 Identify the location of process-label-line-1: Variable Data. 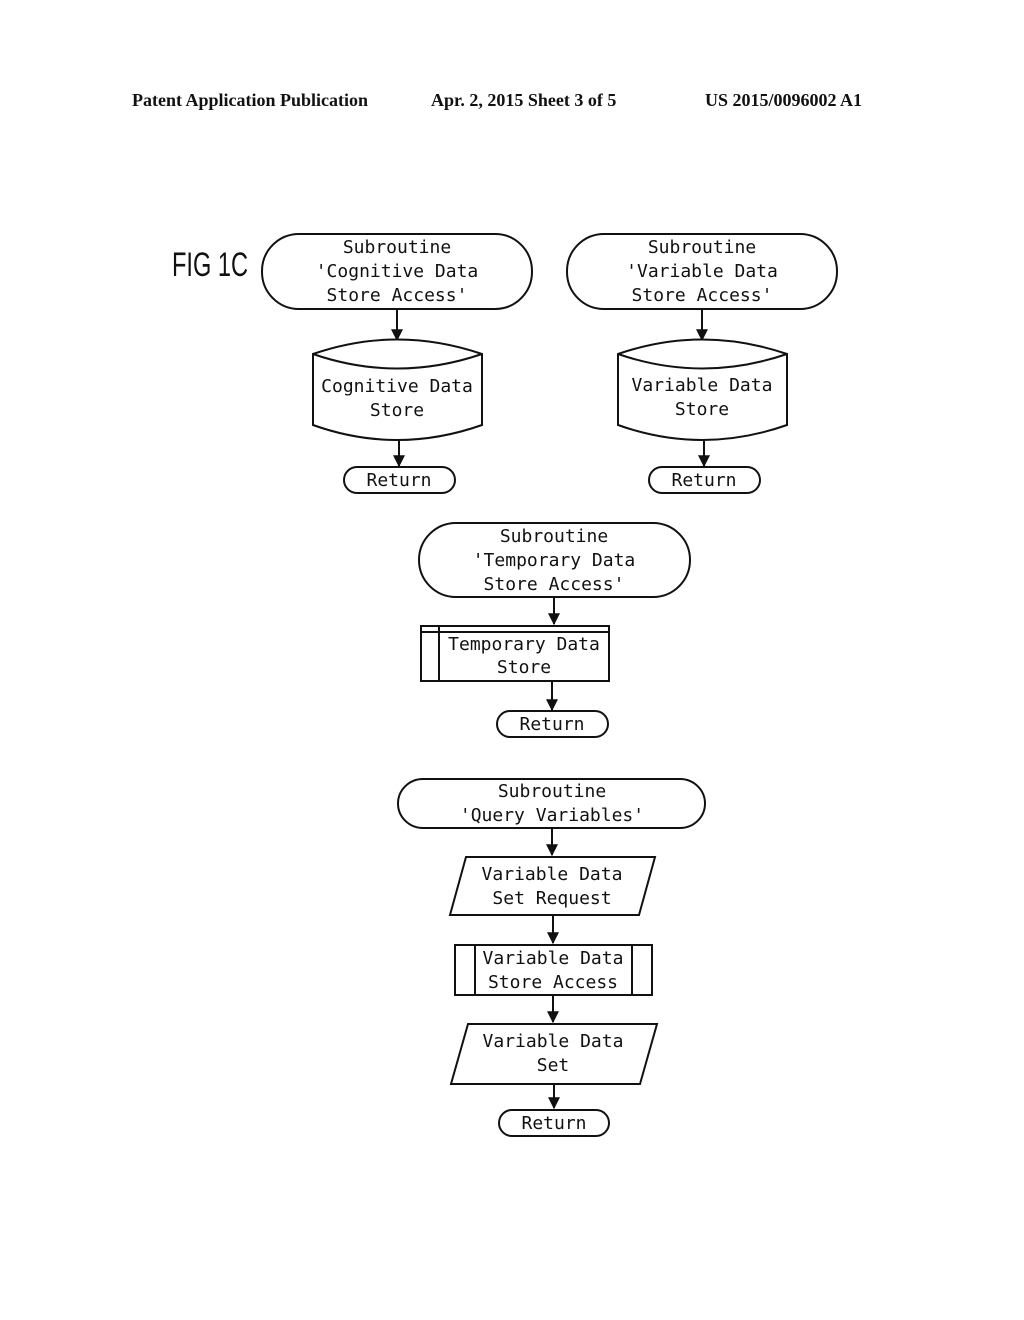
(553, 958).